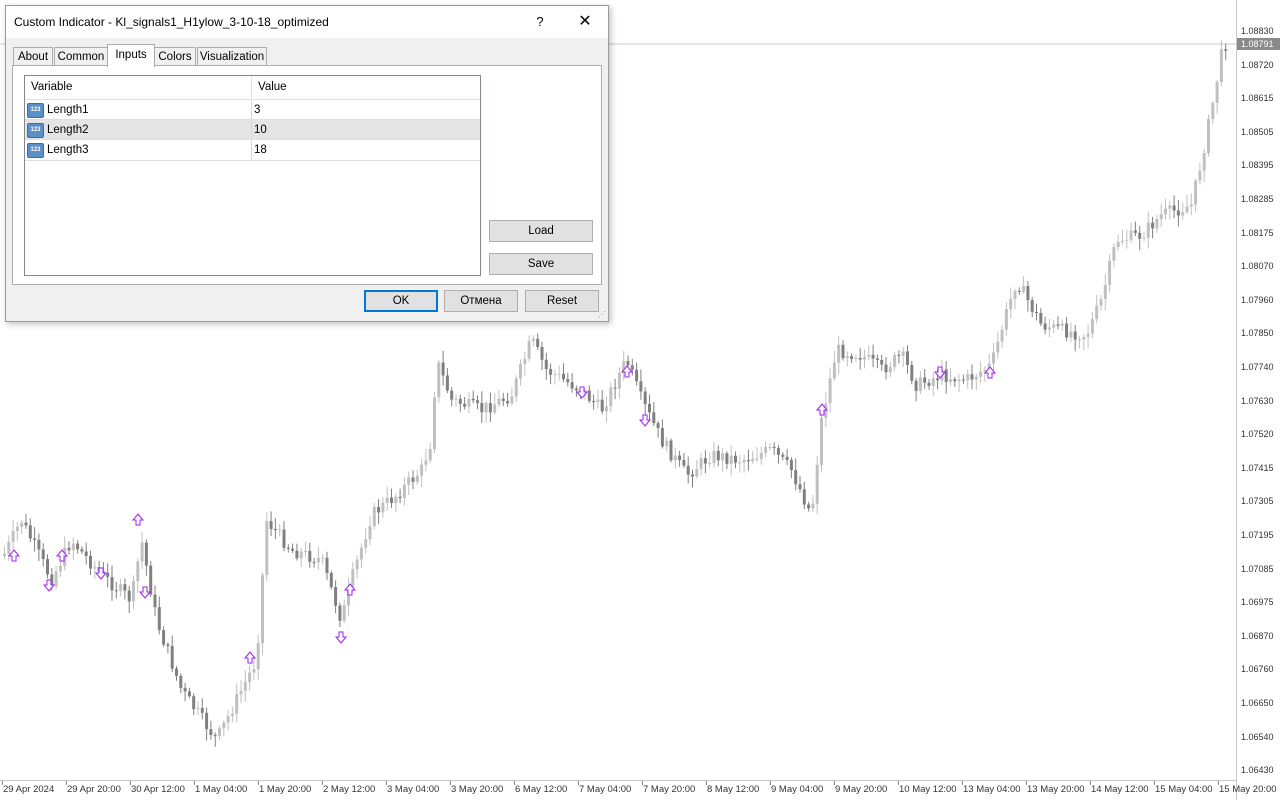 The height and width of the screenshot is (801, 1280). Describe the element at coordinates (260, 130) in the screenshot. I see `value-field: 10` at that location.